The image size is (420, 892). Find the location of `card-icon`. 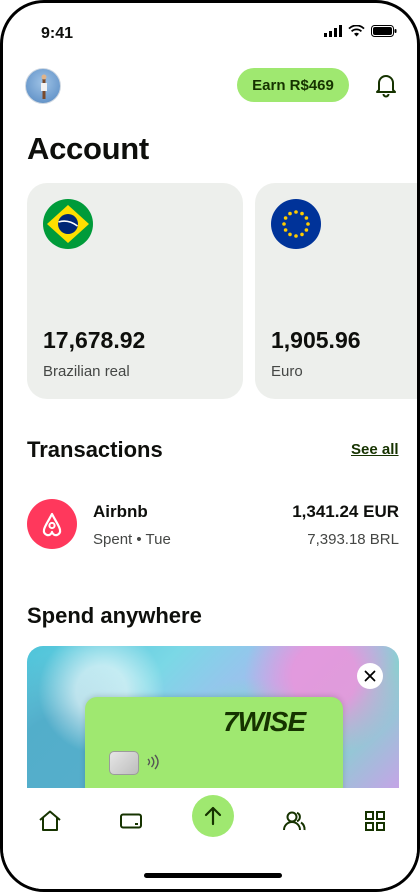

card-icon is located at coordinates (131, 821).